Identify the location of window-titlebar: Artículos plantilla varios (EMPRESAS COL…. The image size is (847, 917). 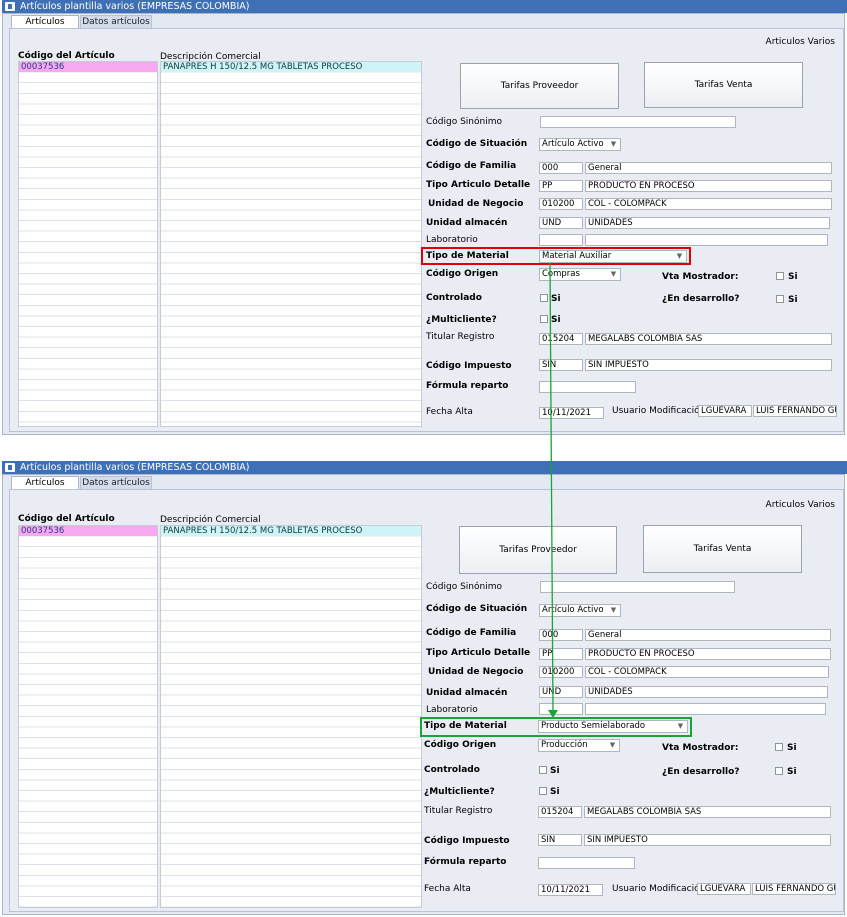
(424, 467).